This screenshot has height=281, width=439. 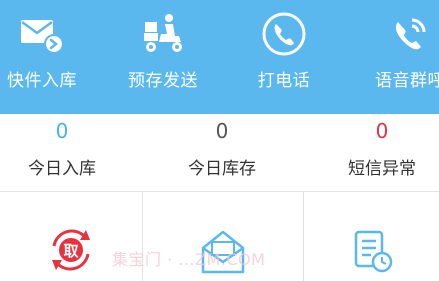 I want to click on watermark: 集宝门 · ...ZM.COM, so click(x=189, y=259).